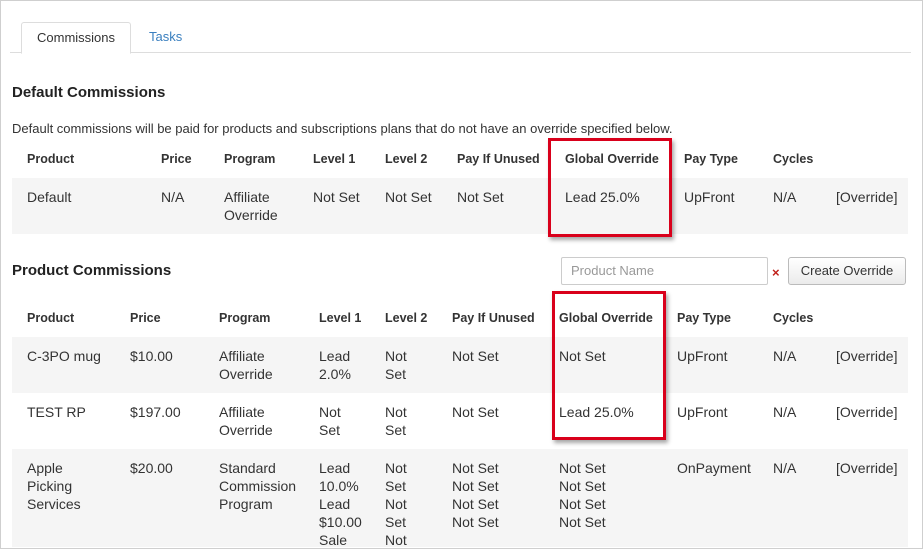  Describe the element at coordinates (151, 356) in the screenshot. I see `cell-price: $10.00` at that location.